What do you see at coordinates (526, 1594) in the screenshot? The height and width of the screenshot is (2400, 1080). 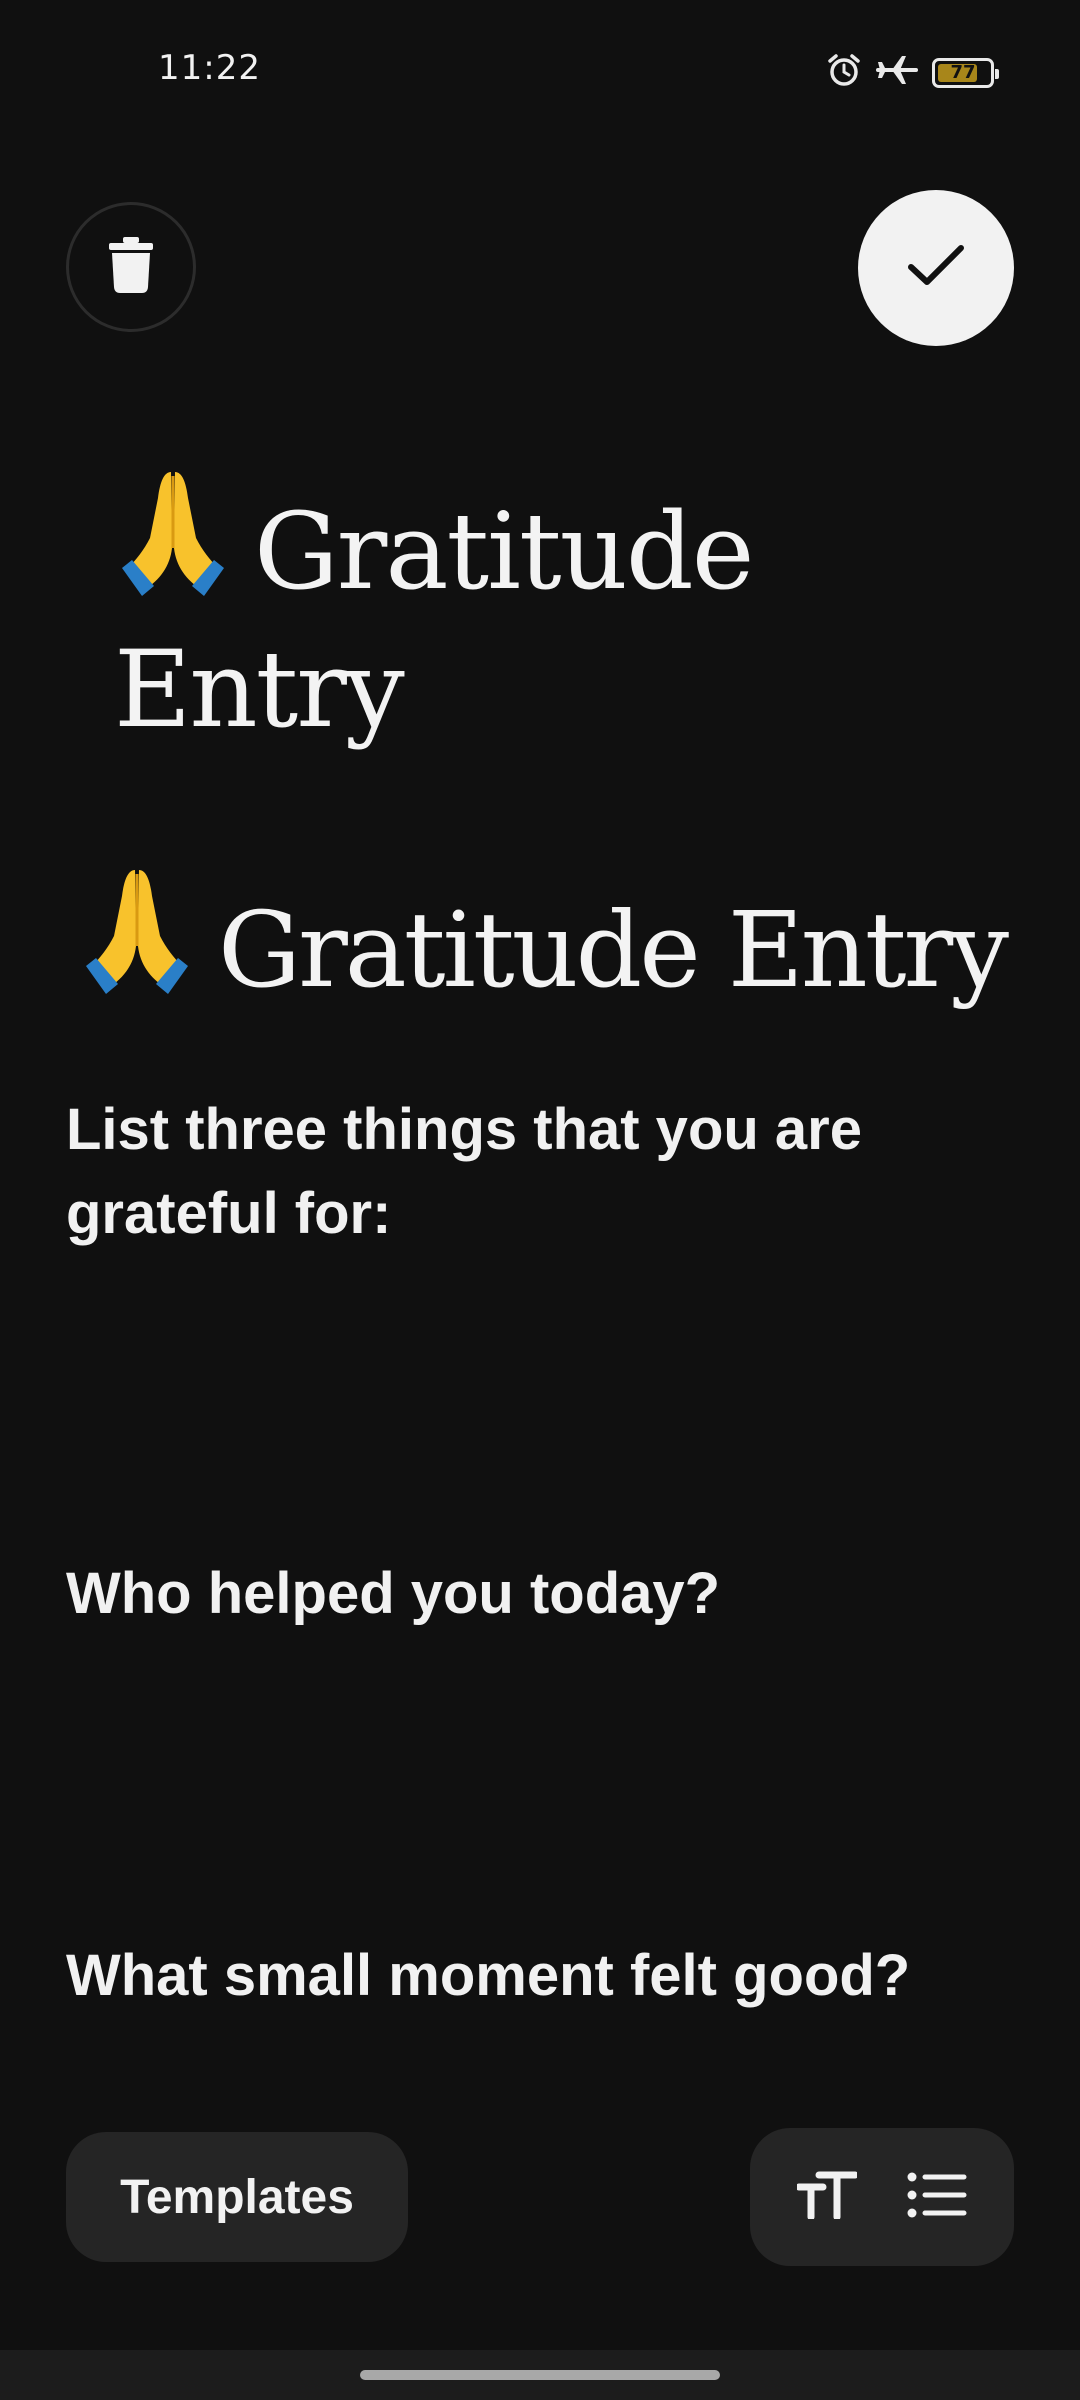 I see `prompt-who-helped: Who helped you today?` at bounding box center [526, 1594].